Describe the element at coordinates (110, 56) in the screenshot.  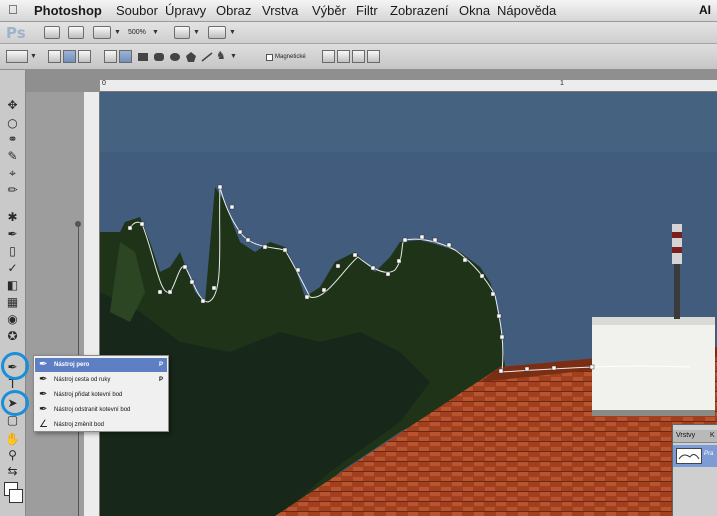
I see `pen-button` at that location.